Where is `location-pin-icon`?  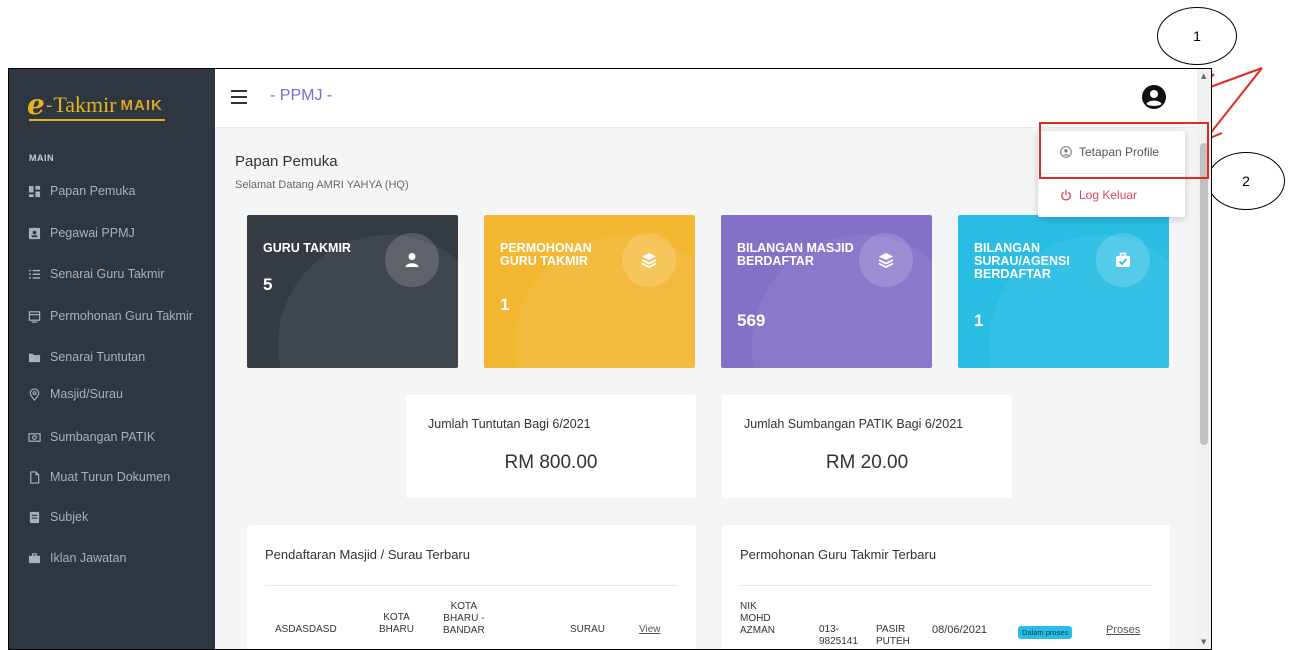
location-pin-icon is located at coordinates (34, 394).